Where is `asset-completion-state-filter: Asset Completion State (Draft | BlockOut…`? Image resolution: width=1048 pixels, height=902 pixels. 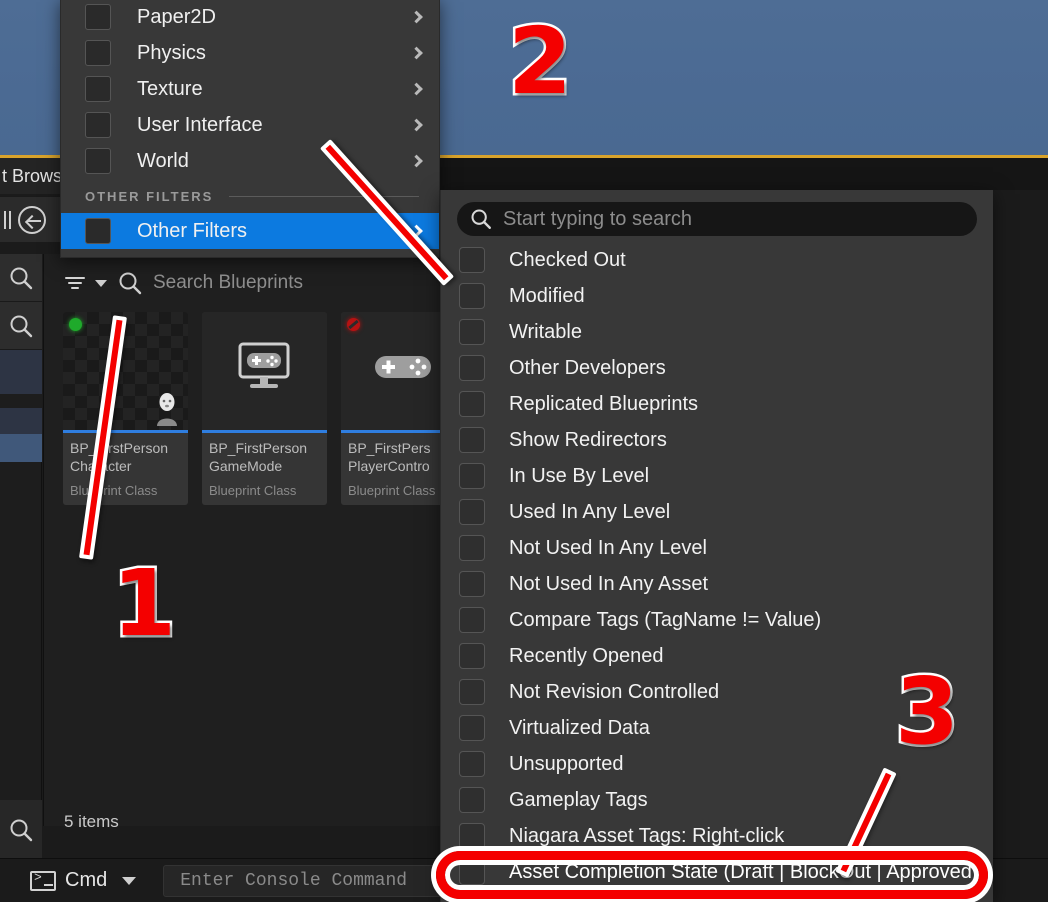
asset-completion-state-filter: Asset Completion State (Draft | BlockOut… is located at coordinates (717, 872).